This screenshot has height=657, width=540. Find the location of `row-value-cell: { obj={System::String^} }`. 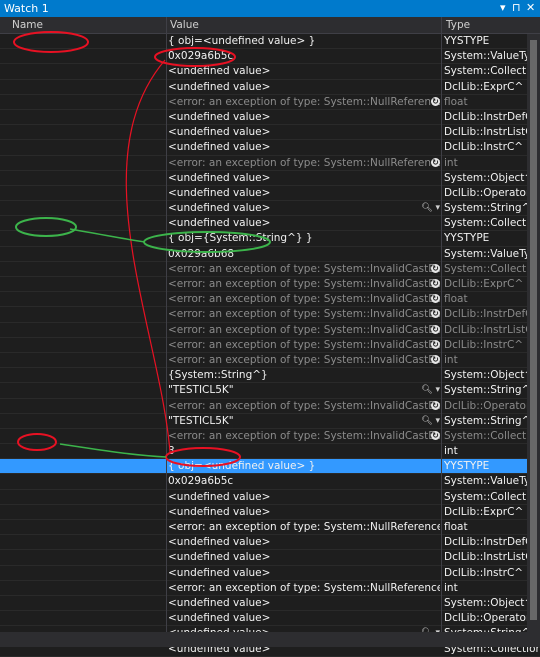

row-value-cell: { obj={System::String^} } is located at coordinates (304, 238).